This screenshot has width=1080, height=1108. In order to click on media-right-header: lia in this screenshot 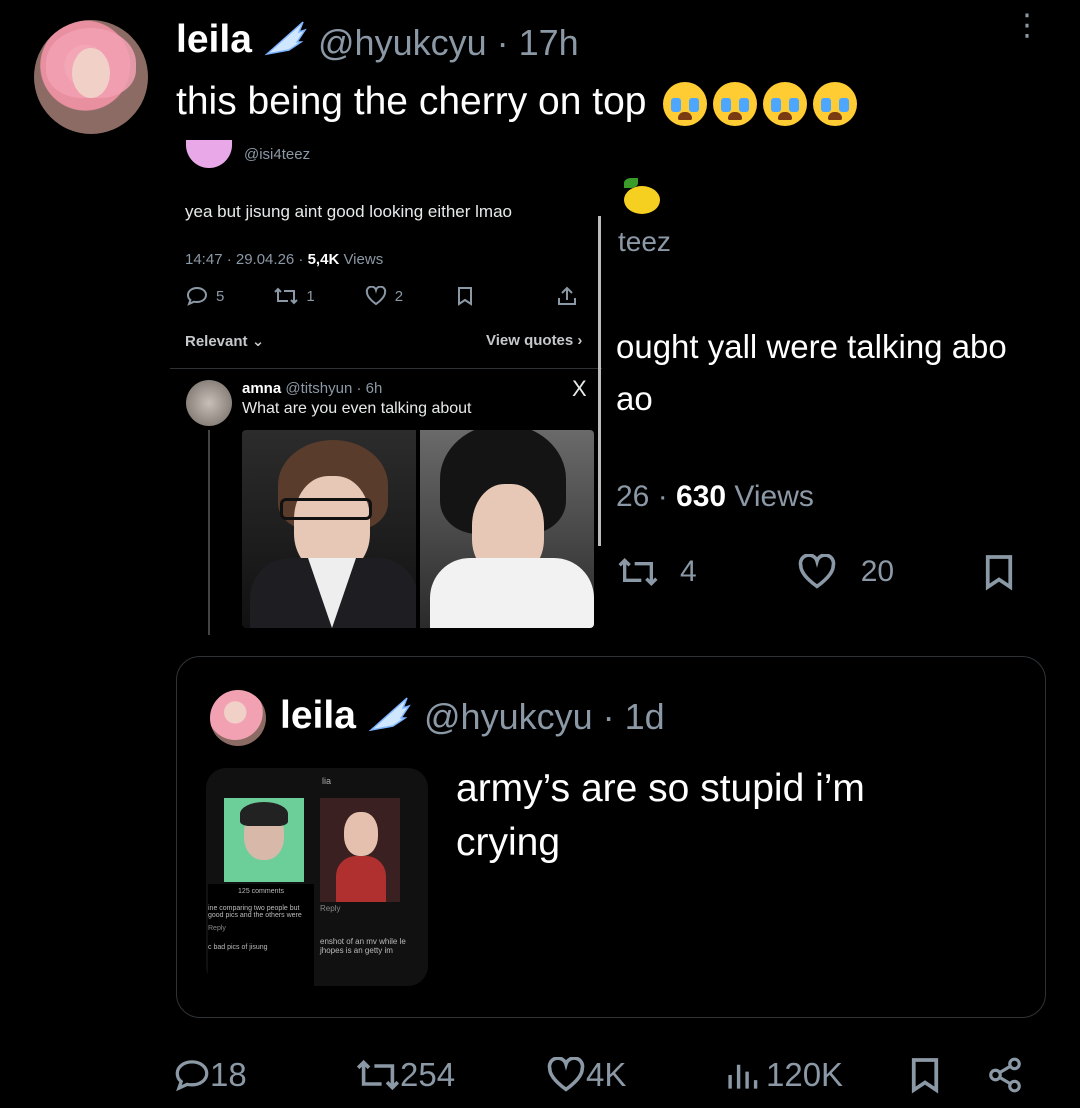, I will do `click(327, 781)`.